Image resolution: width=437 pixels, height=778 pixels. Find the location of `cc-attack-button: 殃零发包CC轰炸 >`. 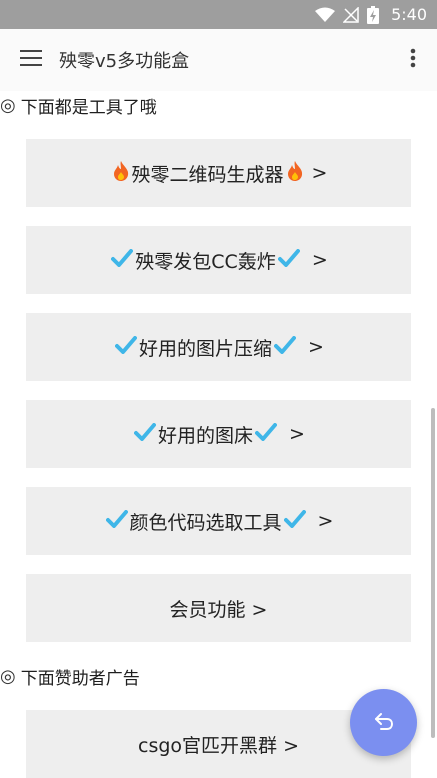

cc-attack-button: 殃零发包CC轰炸 > is located at coordinates (218, 260).